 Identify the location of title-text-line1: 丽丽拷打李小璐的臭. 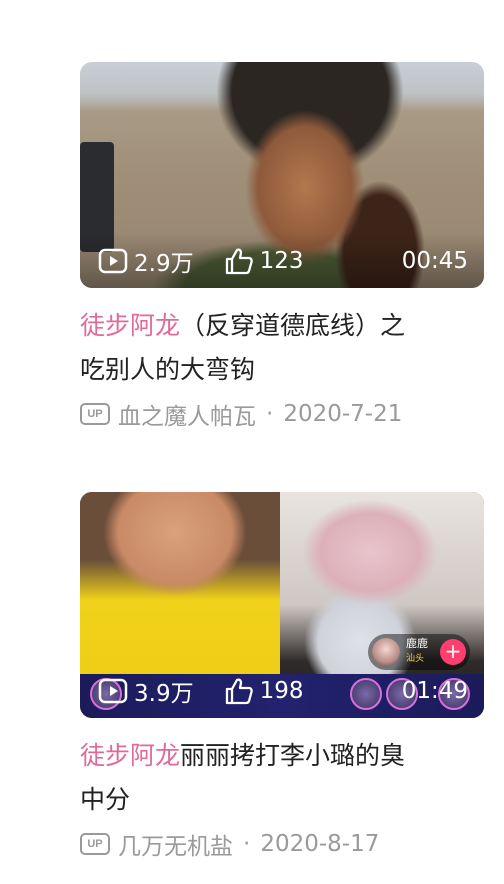
(293, 755).